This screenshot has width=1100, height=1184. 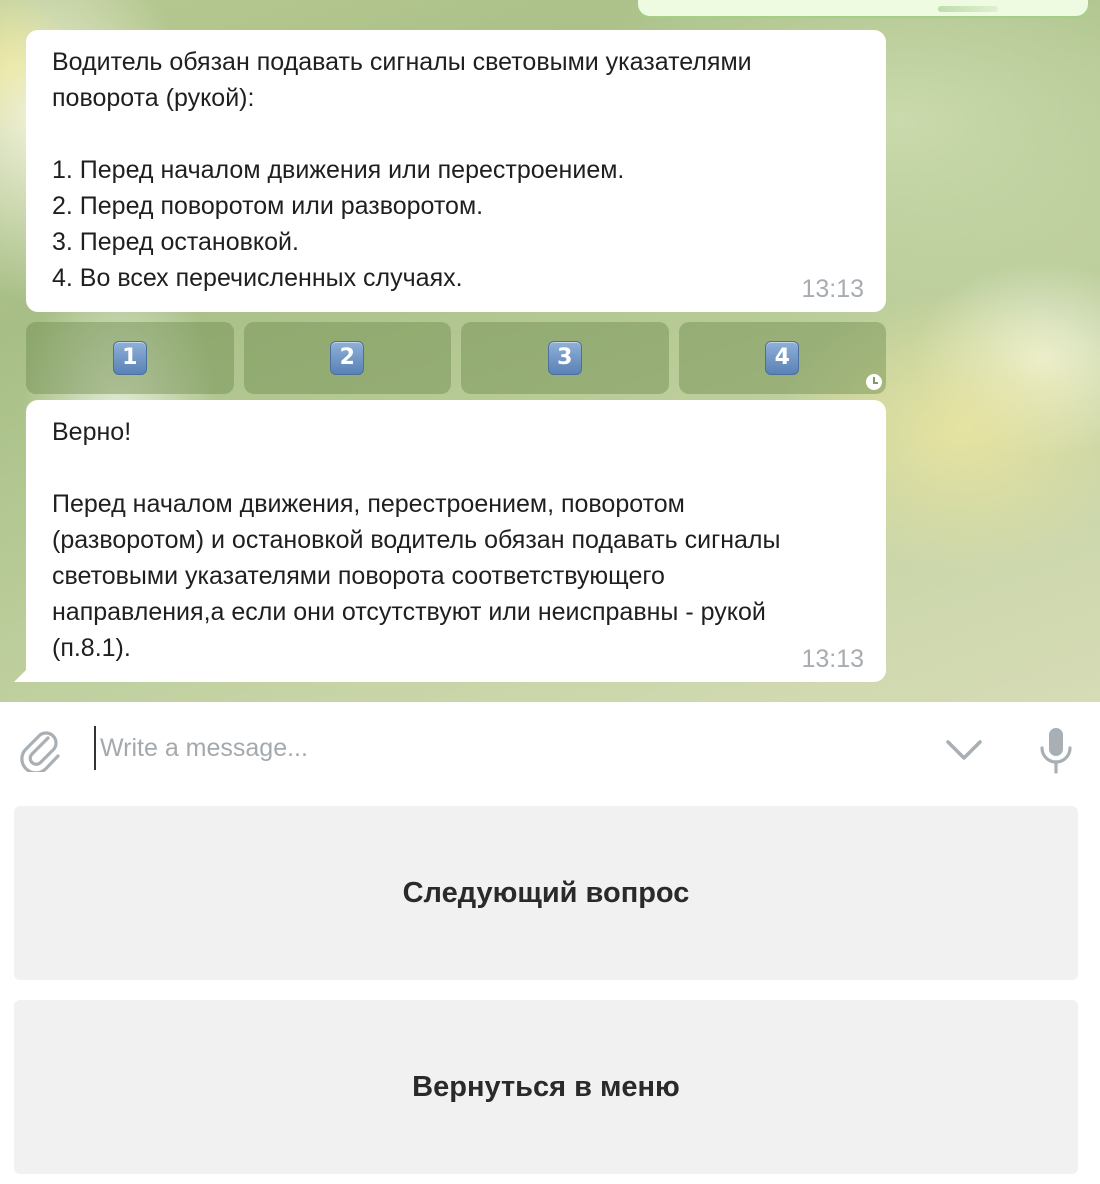 I want to click on answer-button-2: 2, so click(x=347, y=358).